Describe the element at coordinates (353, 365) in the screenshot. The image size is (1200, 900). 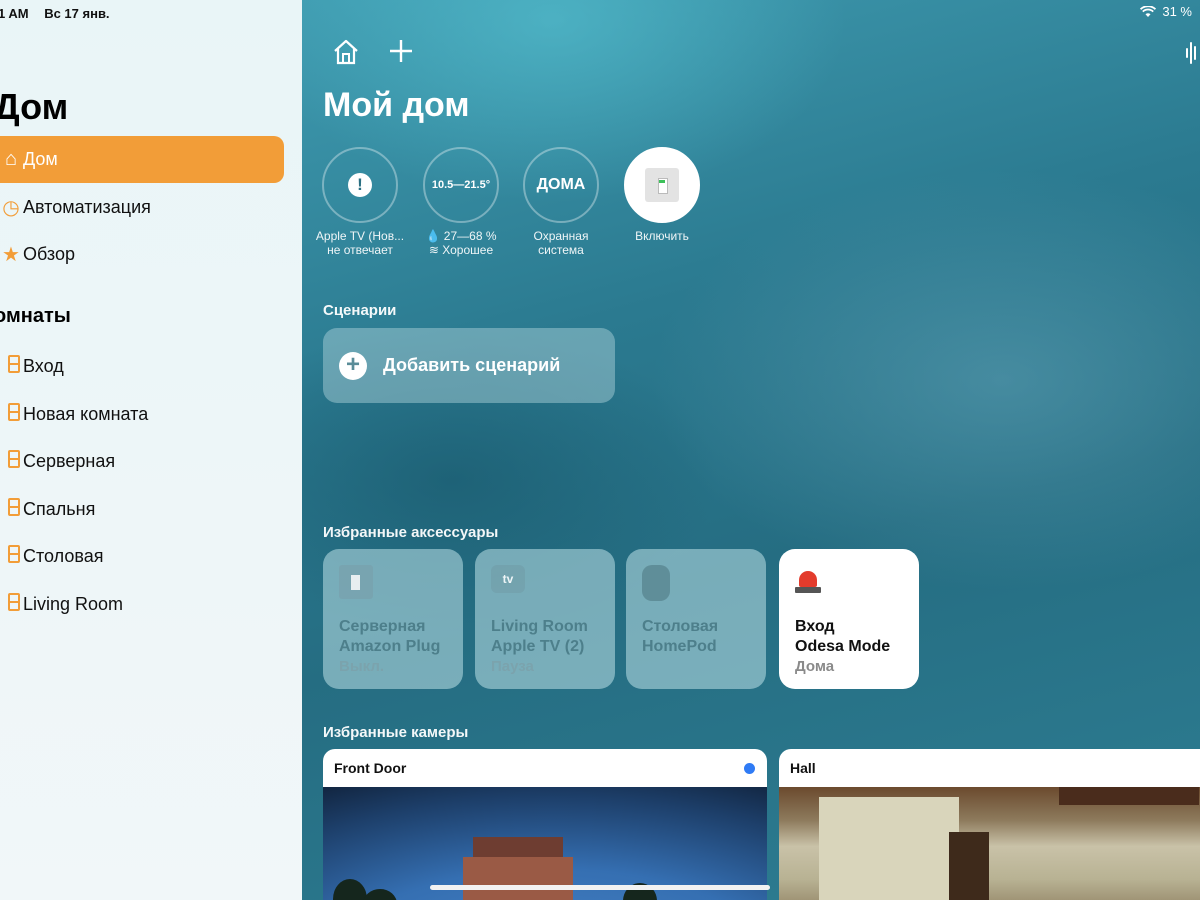
I see `plus-circle-icon: +` at that location.